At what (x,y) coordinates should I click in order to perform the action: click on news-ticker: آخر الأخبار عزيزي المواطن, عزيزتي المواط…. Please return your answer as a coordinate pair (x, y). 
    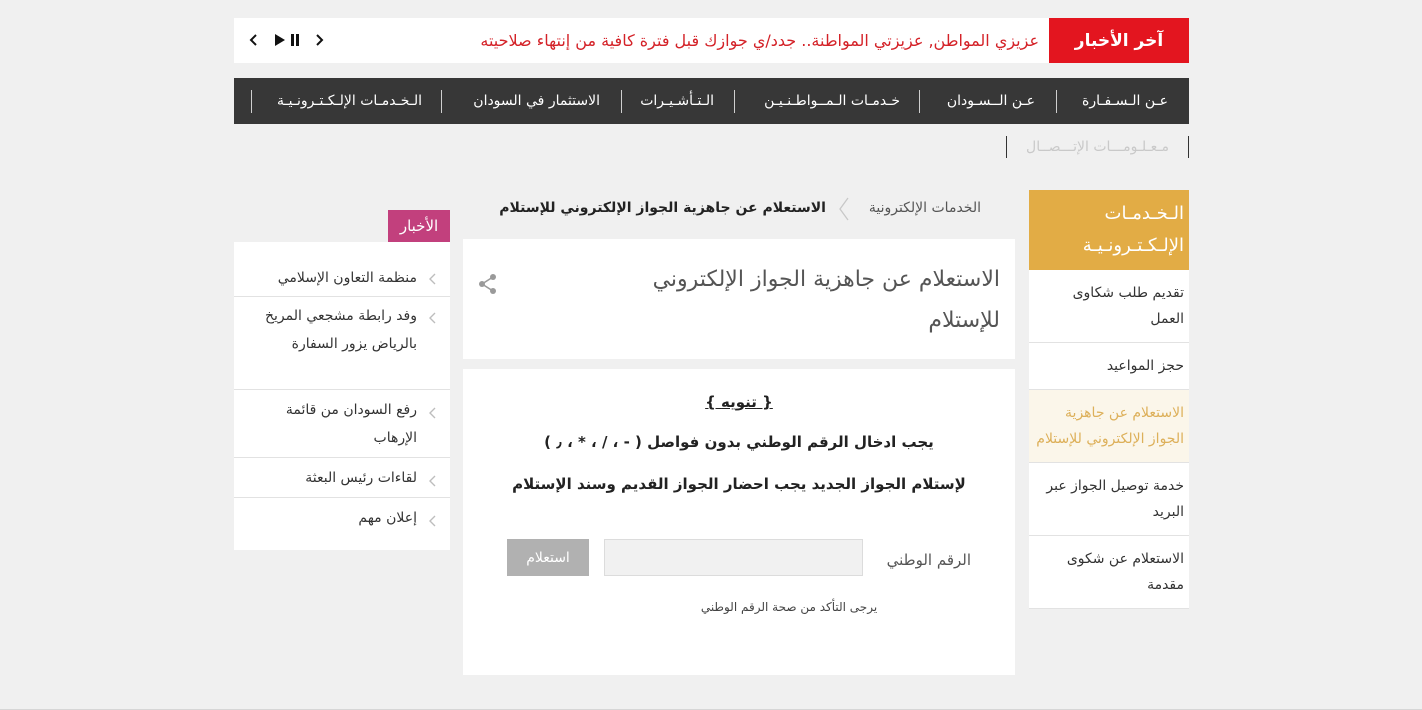
    Looking at the image, I should click on (711, 40).